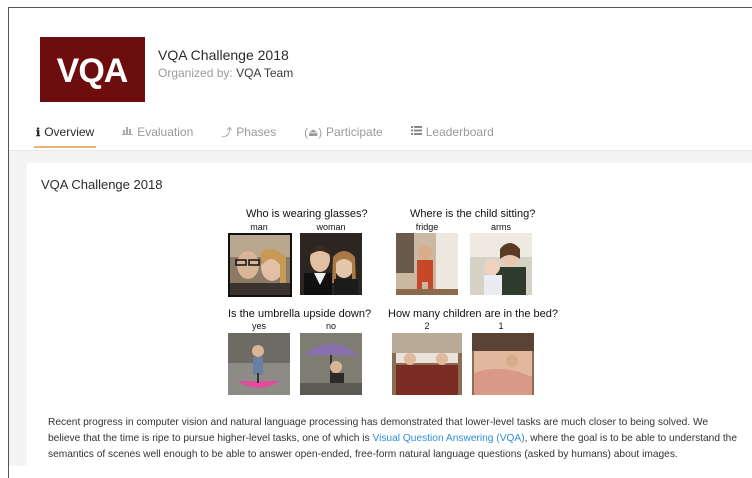 The height and width of the screenshot is (478, 752). I want to click on question-glasses: Who is wearing glasses?, so click(307, 214).